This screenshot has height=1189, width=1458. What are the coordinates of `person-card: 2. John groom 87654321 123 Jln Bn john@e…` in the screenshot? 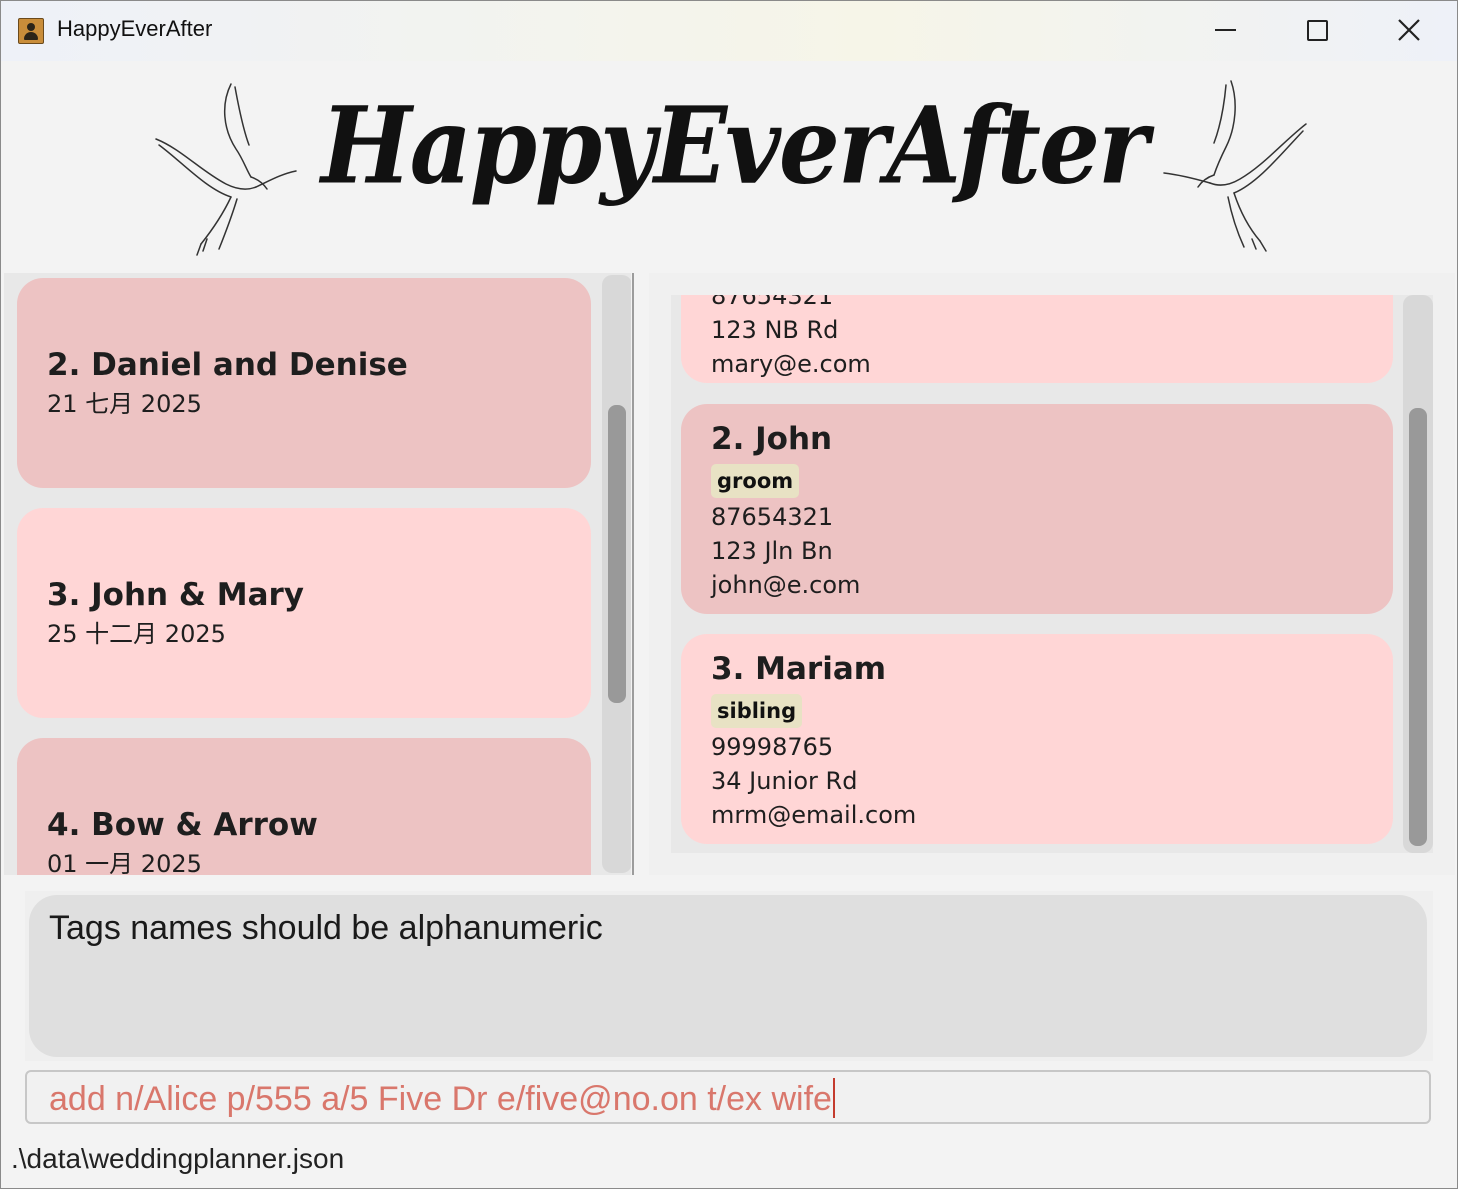 It's located at (1037, 509).